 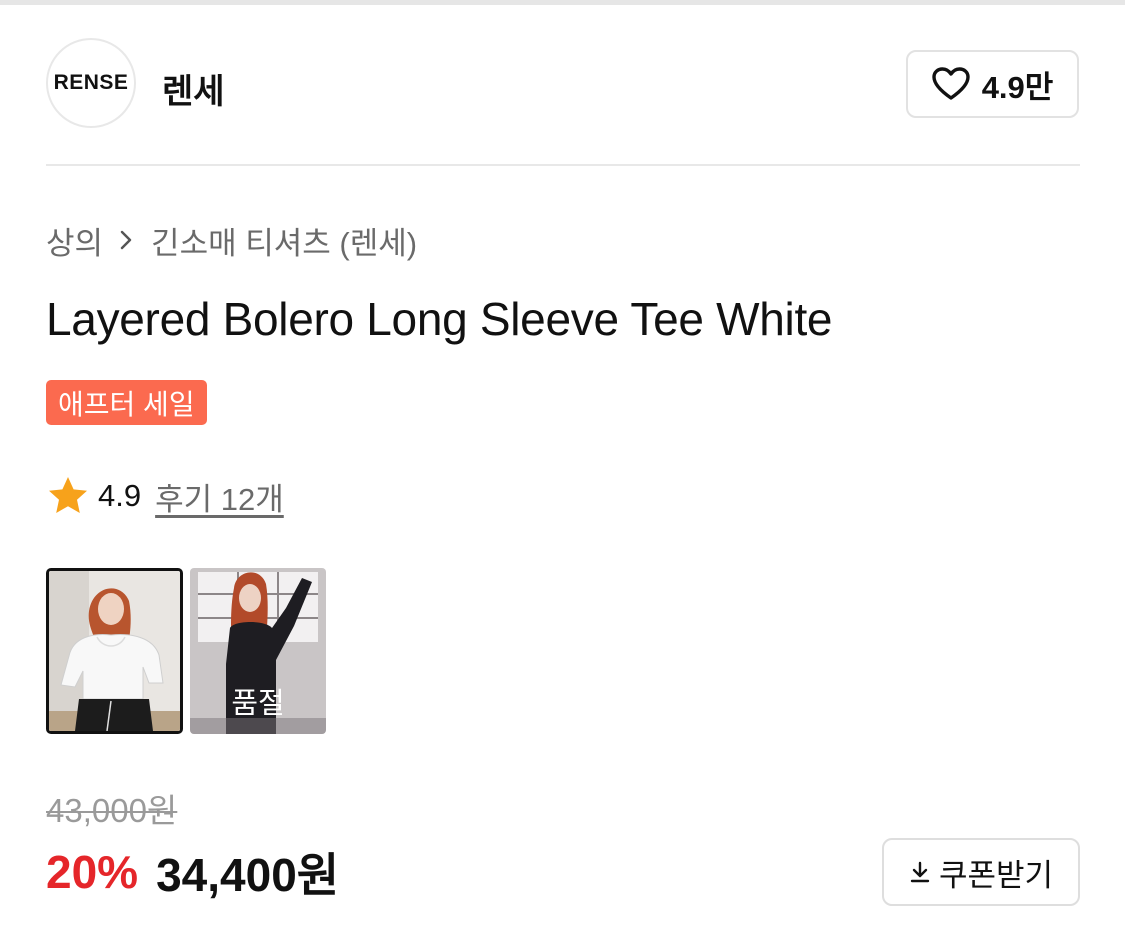 I want to click on brand-logo: RENSE, so click(x=91, y=83).